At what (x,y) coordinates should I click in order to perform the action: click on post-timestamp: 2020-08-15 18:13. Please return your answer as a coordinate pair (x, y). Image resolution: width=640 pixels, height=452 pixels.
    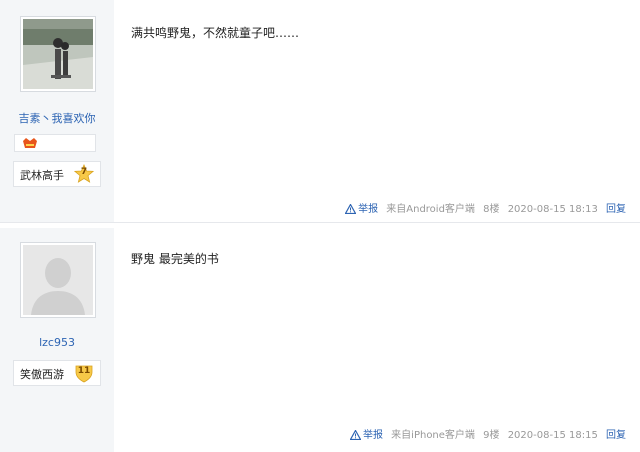
    Looking at the image, I should click on (552, 209).